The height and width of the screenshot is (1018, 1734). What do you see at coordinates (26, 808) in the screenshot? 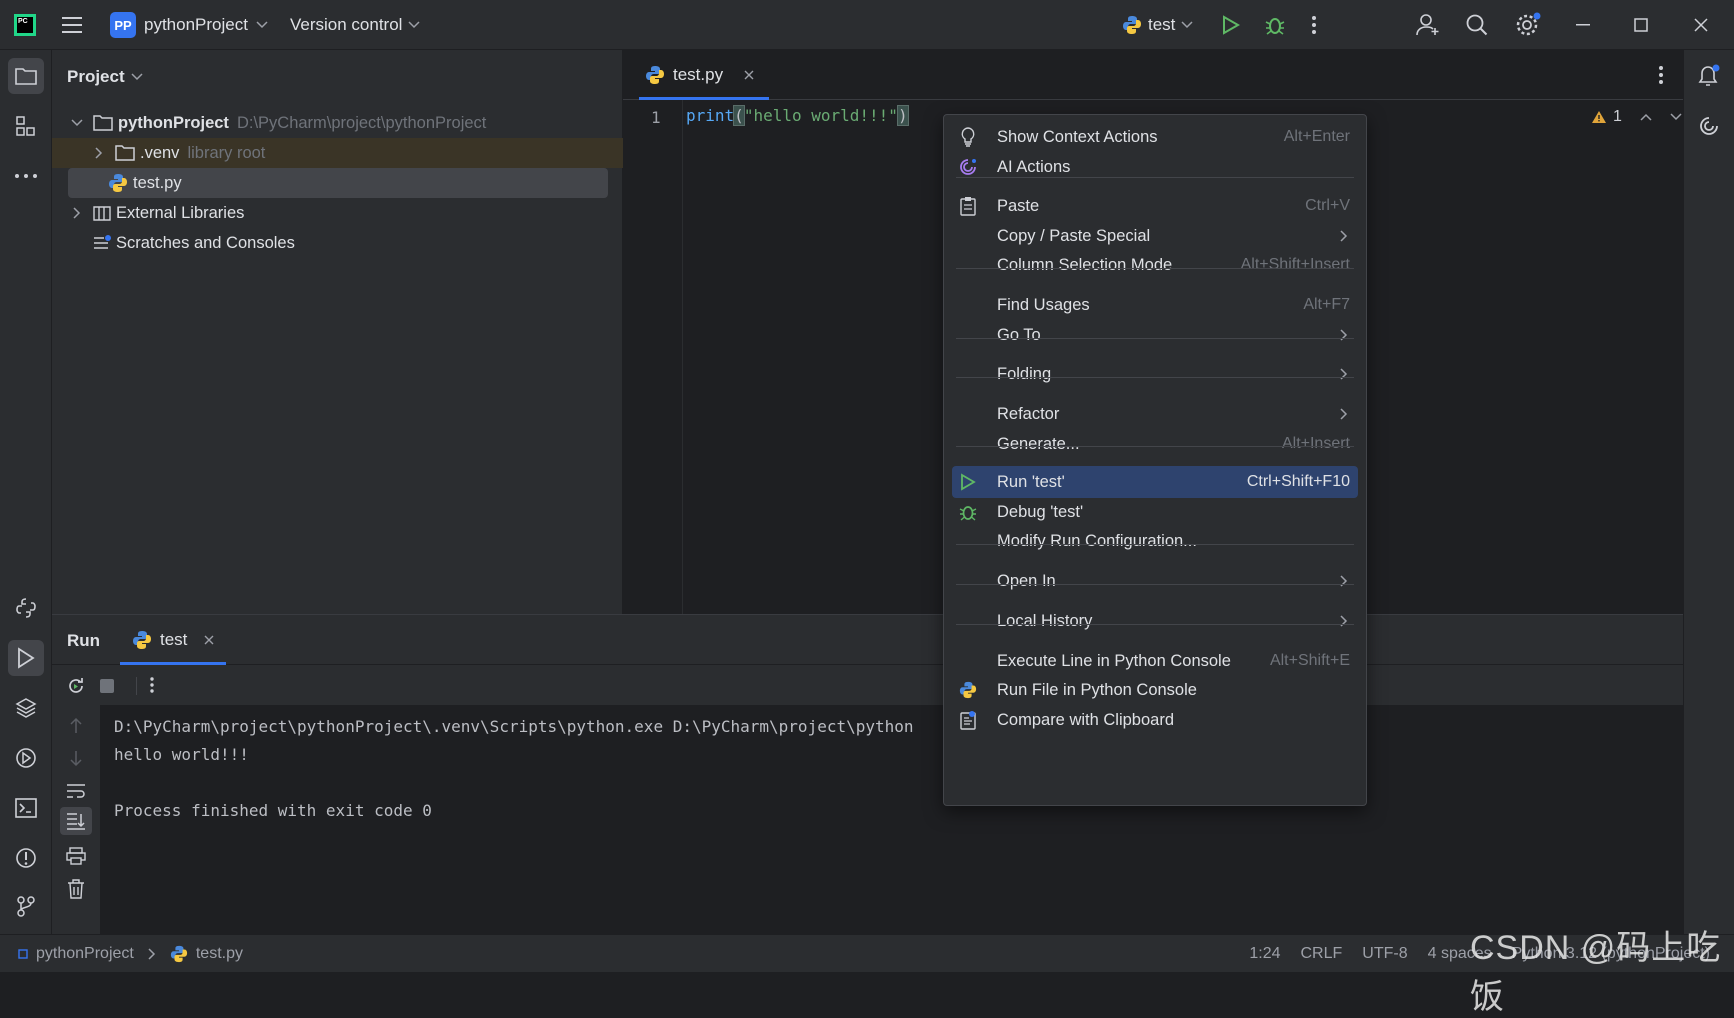
I see `terminal-tool-button` at bounding box center [26, 808].